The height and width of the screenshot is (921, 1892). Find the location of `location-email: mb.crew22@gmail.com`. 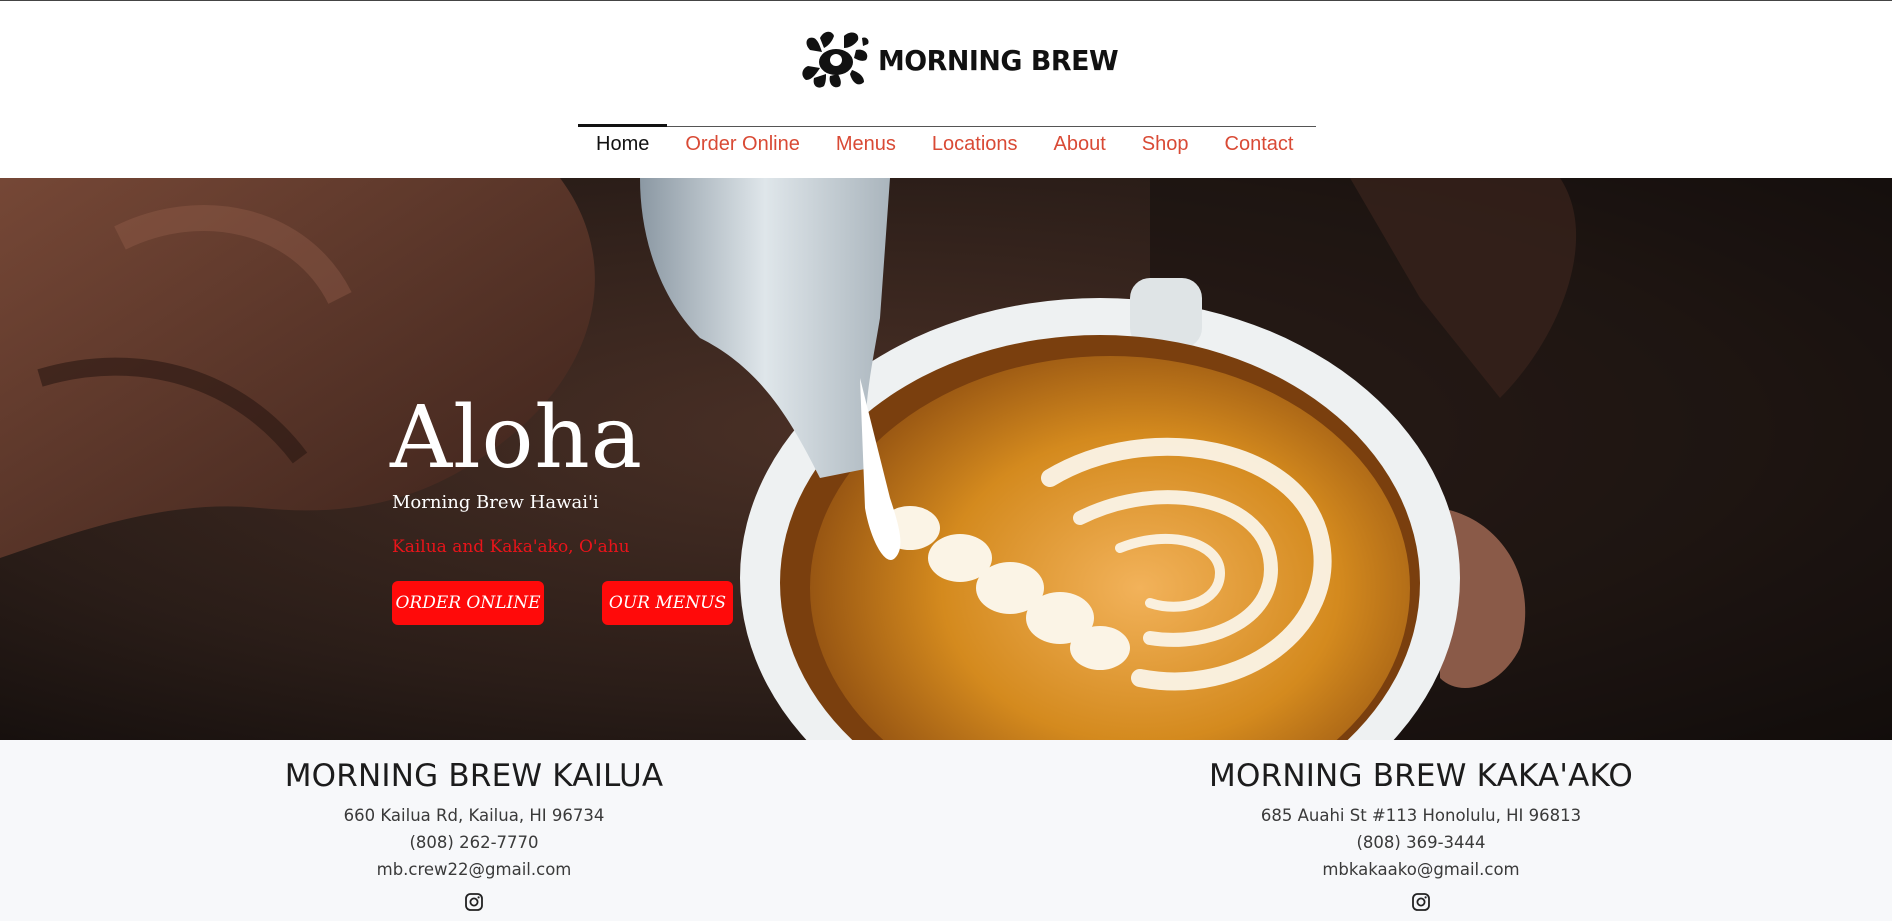

location-email: mb.crew22@gmail.com is located at coordinates (474, 869).